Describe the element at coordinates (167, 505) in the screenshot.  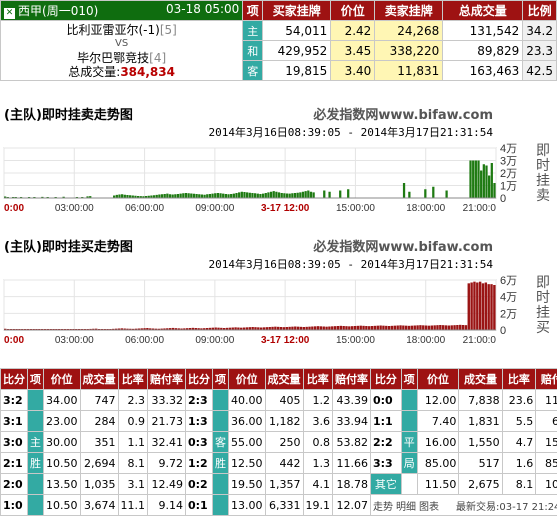
I see `payout-cell: 9.14` at that location.